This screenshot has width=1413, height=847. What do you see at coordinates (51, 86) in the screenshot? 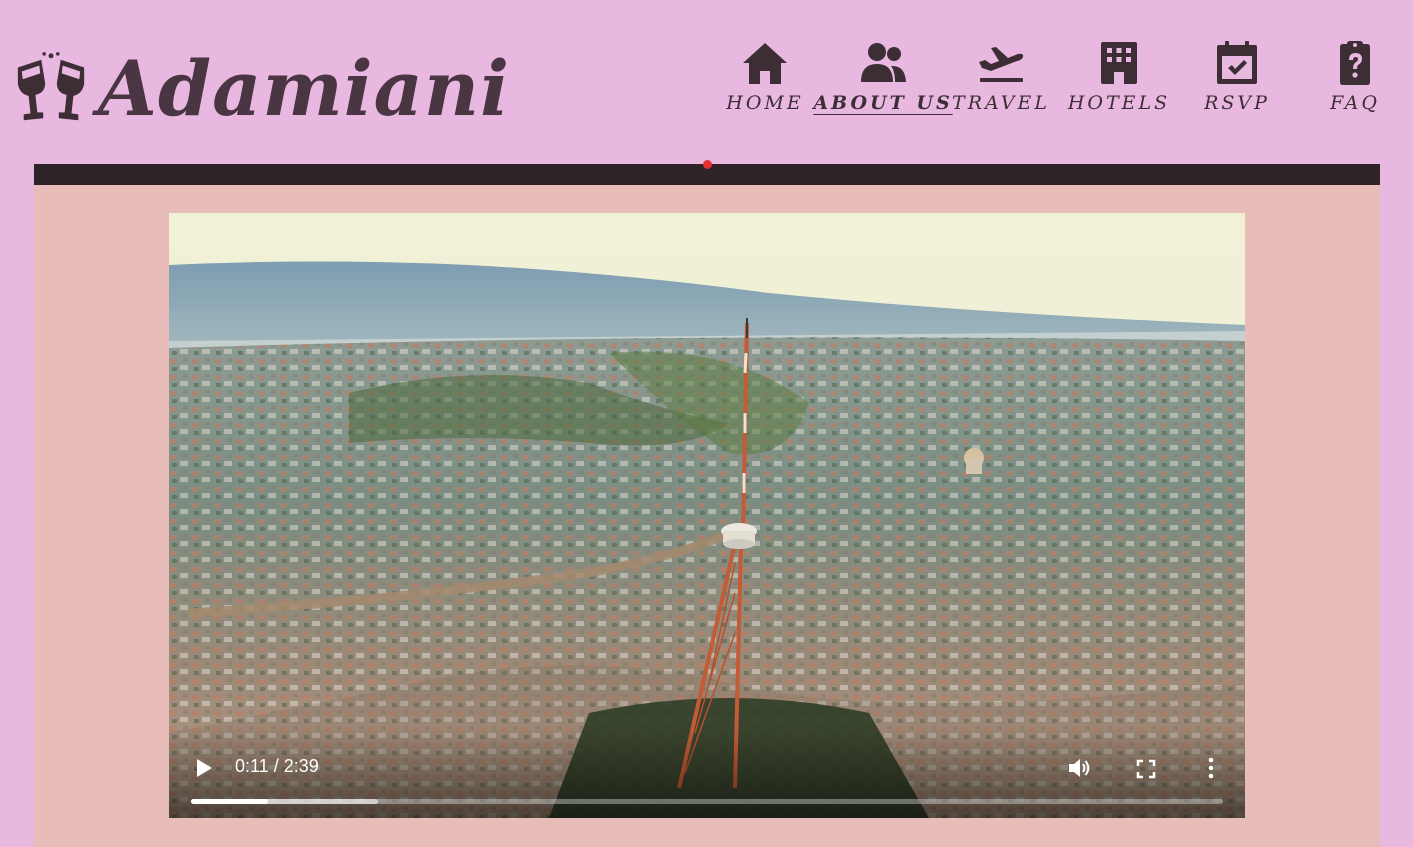
I see `cheers-glasses-icon` at bounding box center [51, 86].